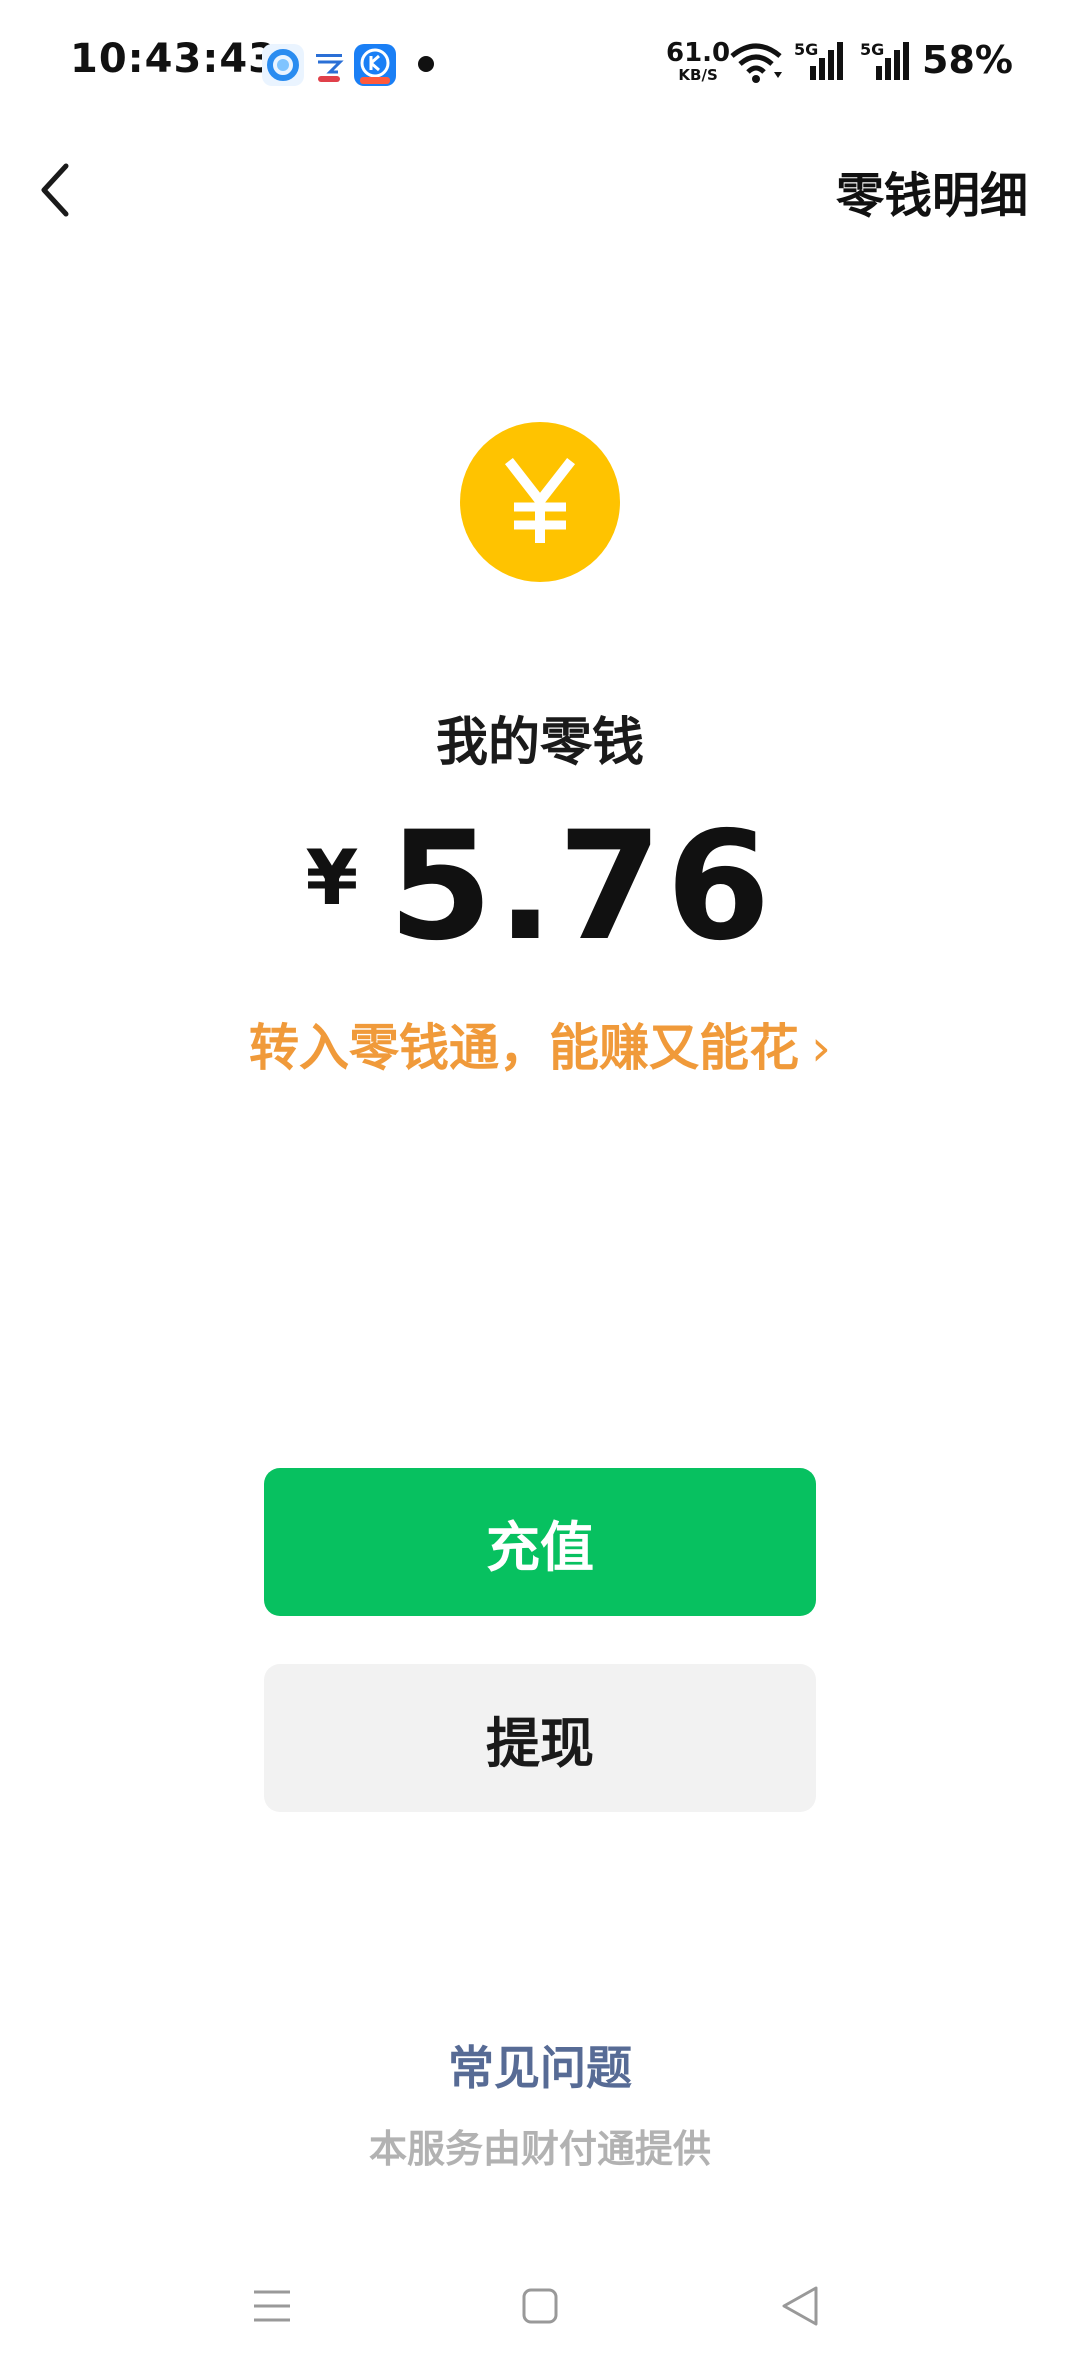 This screenshot has height=2376, width=1080. What do you see at coordinates (932, 191) in the screenshot?
I see `transaction-details-link: 零钱明细` at bounding box center [932, 191].